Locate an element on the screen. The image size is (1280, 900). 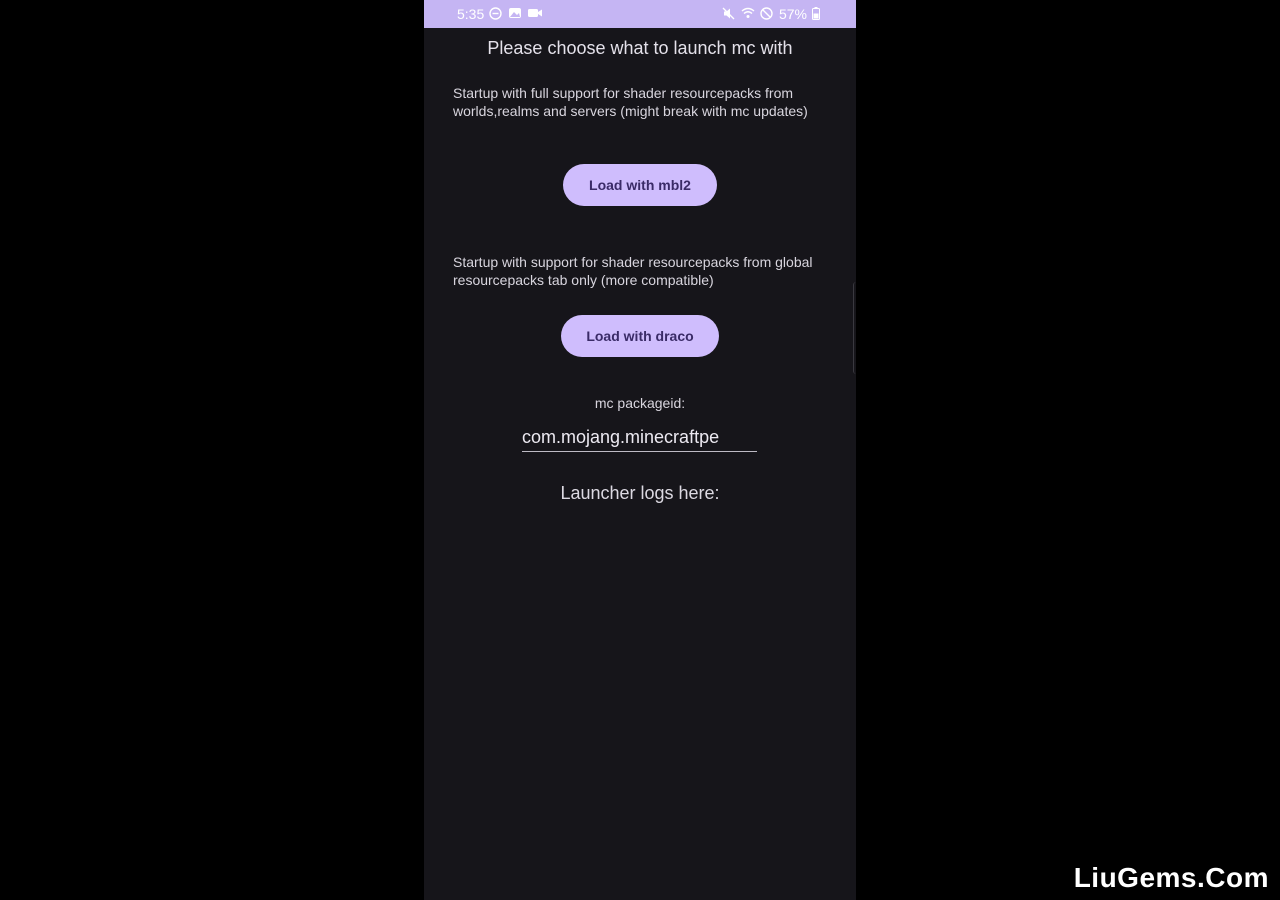
package-id-input is located at coordinates (639, 438).